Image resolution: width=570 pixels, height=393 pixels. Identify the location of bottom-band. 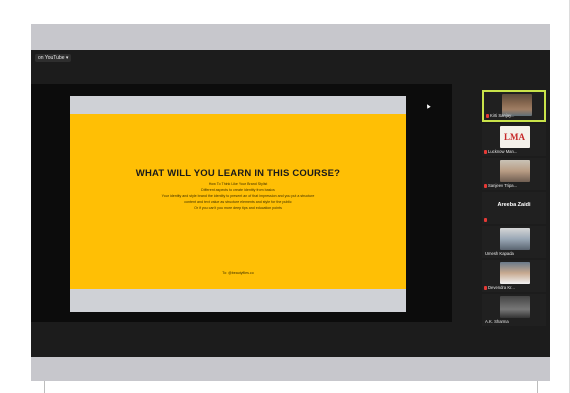
(290, 369).